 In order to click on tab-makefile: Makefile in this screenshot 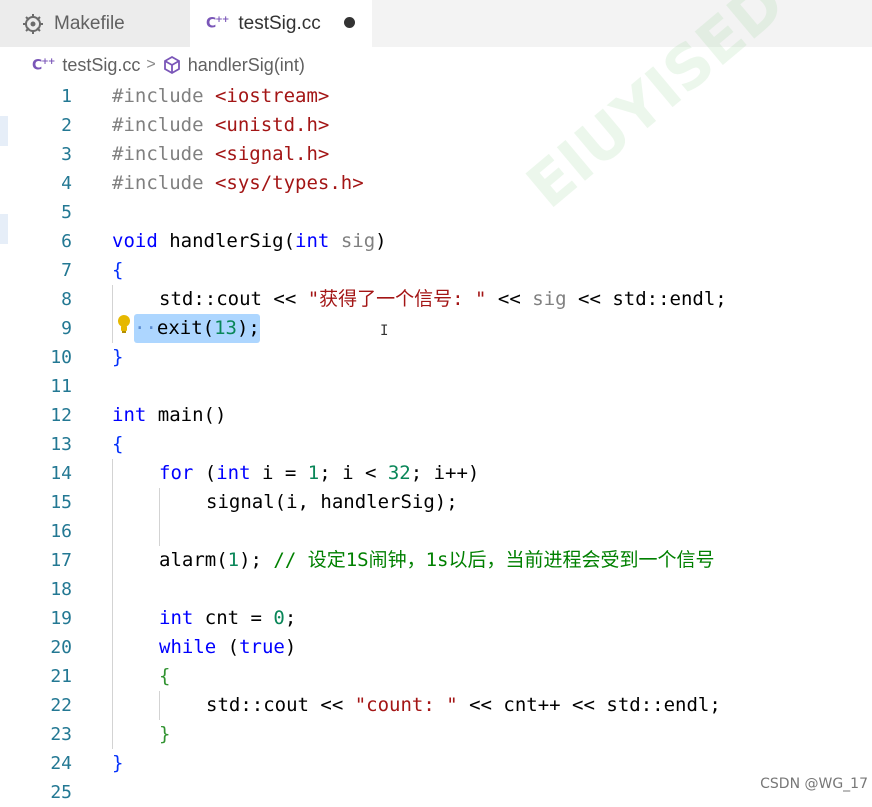, I will do `click(95, 23)`.